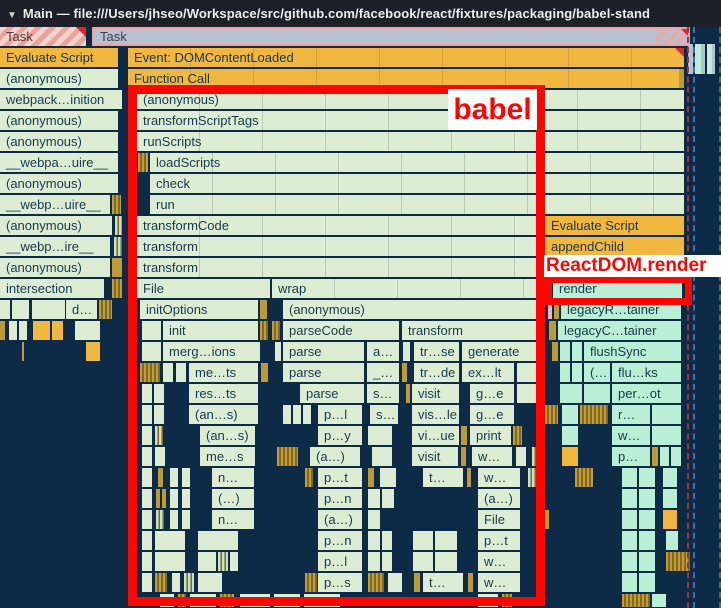  What do you see at coordinates (617, 288) in the screenshot?
I see `flame-bar-render: render` at bounding box center [617, 288].